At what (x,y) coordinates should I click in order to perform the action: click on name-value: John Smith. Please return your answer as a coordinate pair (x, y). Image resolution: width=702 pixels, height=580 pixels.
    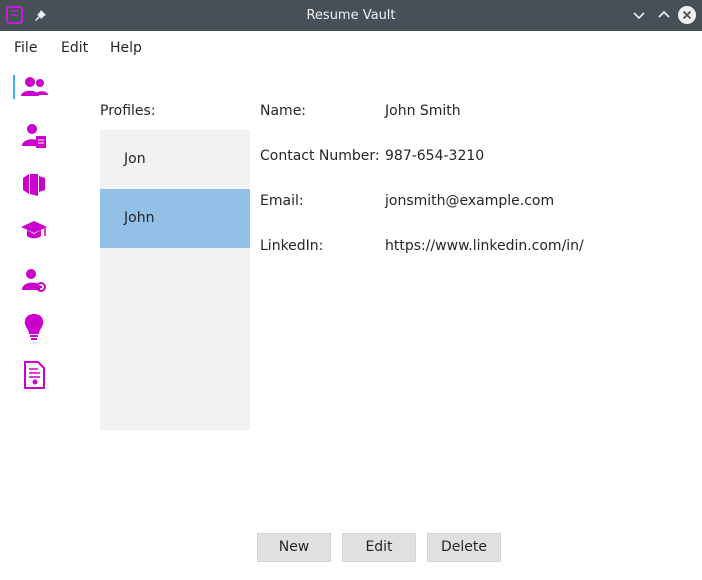
    Looking at the image, I should click on (423, 111).